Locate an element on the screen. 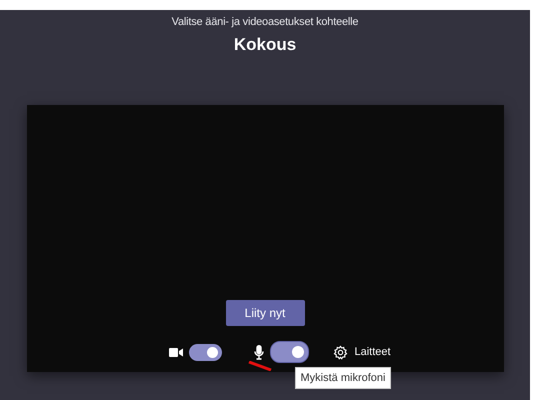  join-button: Liity nyt is located at coordinates (265, 313).